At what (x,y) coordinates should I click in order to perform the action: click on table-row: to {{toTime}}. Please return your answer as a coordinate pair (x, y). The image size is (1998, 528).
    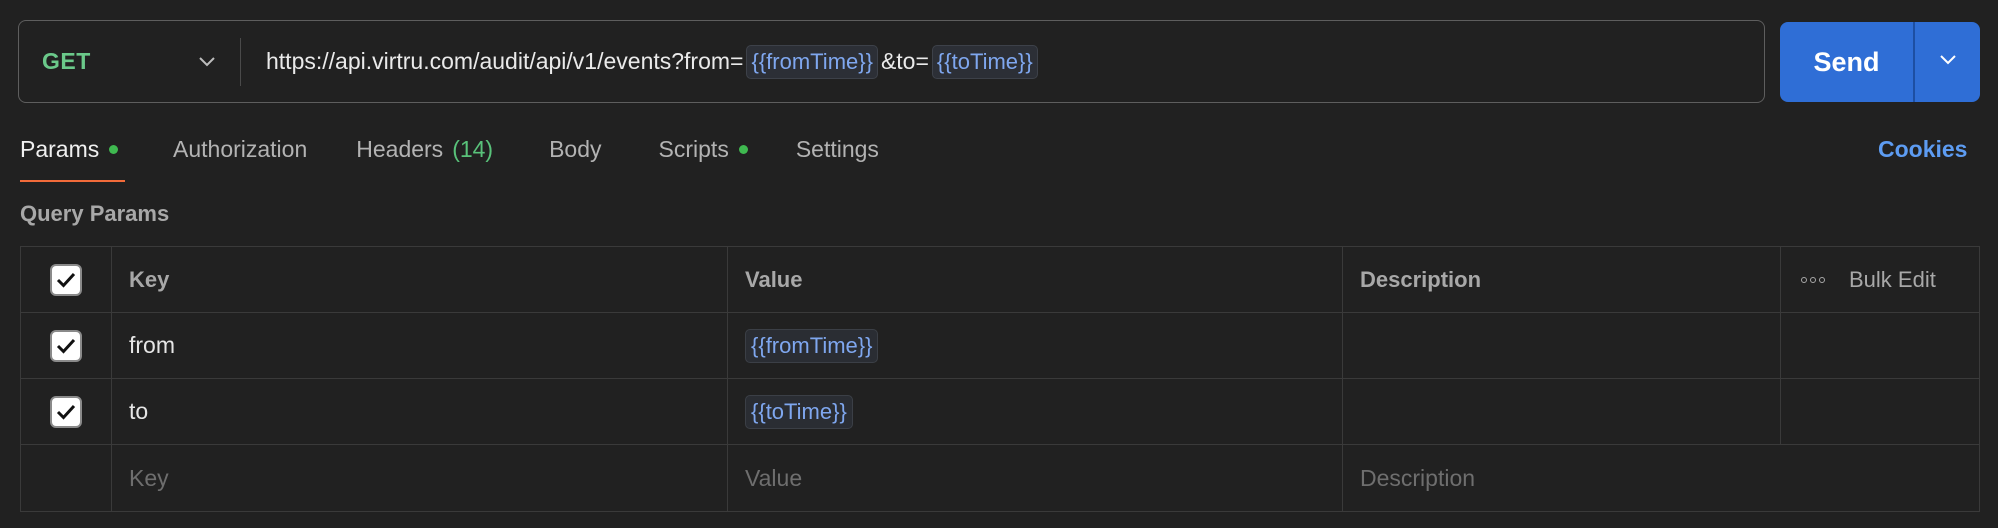
    Looking at the image, I should click on (1000, 412).